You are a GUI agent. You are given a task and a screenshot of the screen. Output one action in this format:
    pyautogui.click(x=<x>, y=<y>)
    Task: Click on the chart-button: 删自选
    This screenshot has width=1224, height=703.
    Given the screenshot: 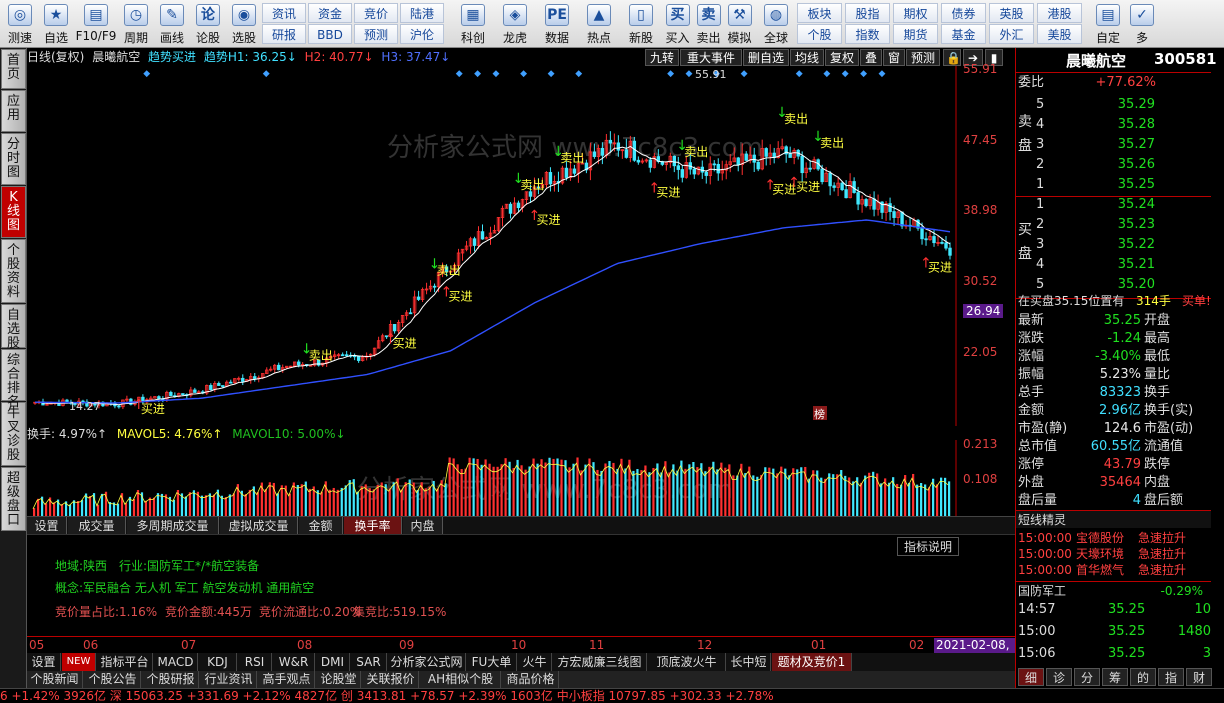 What is the action you would take?
    pyautogui.click(x=766, y=57)
    